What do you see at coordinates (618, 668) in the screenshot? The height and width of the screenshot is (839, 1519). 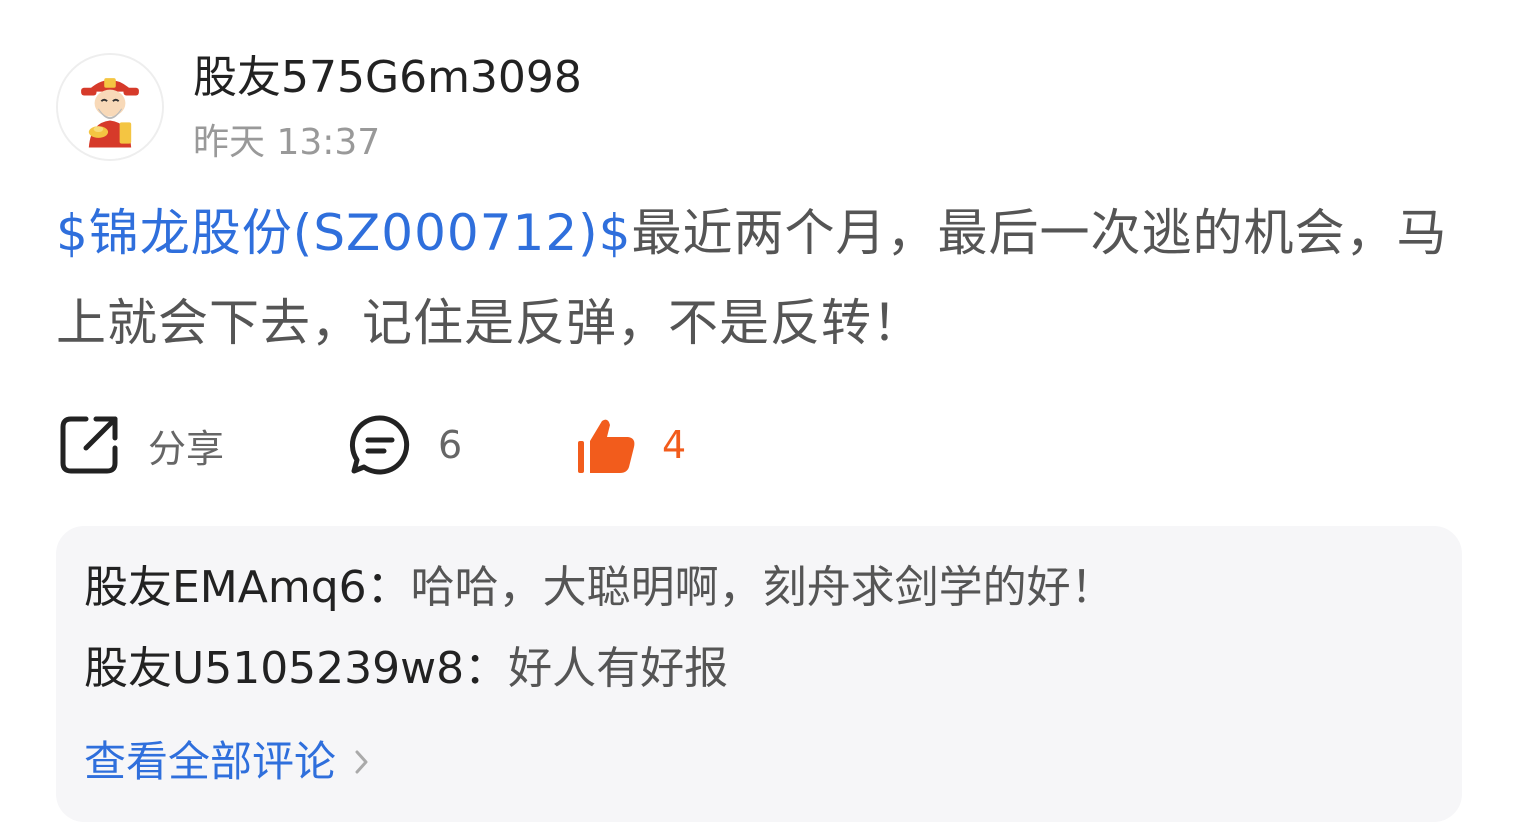 I see `comment-text: 好人有好报` at bounding box center [618, 668].